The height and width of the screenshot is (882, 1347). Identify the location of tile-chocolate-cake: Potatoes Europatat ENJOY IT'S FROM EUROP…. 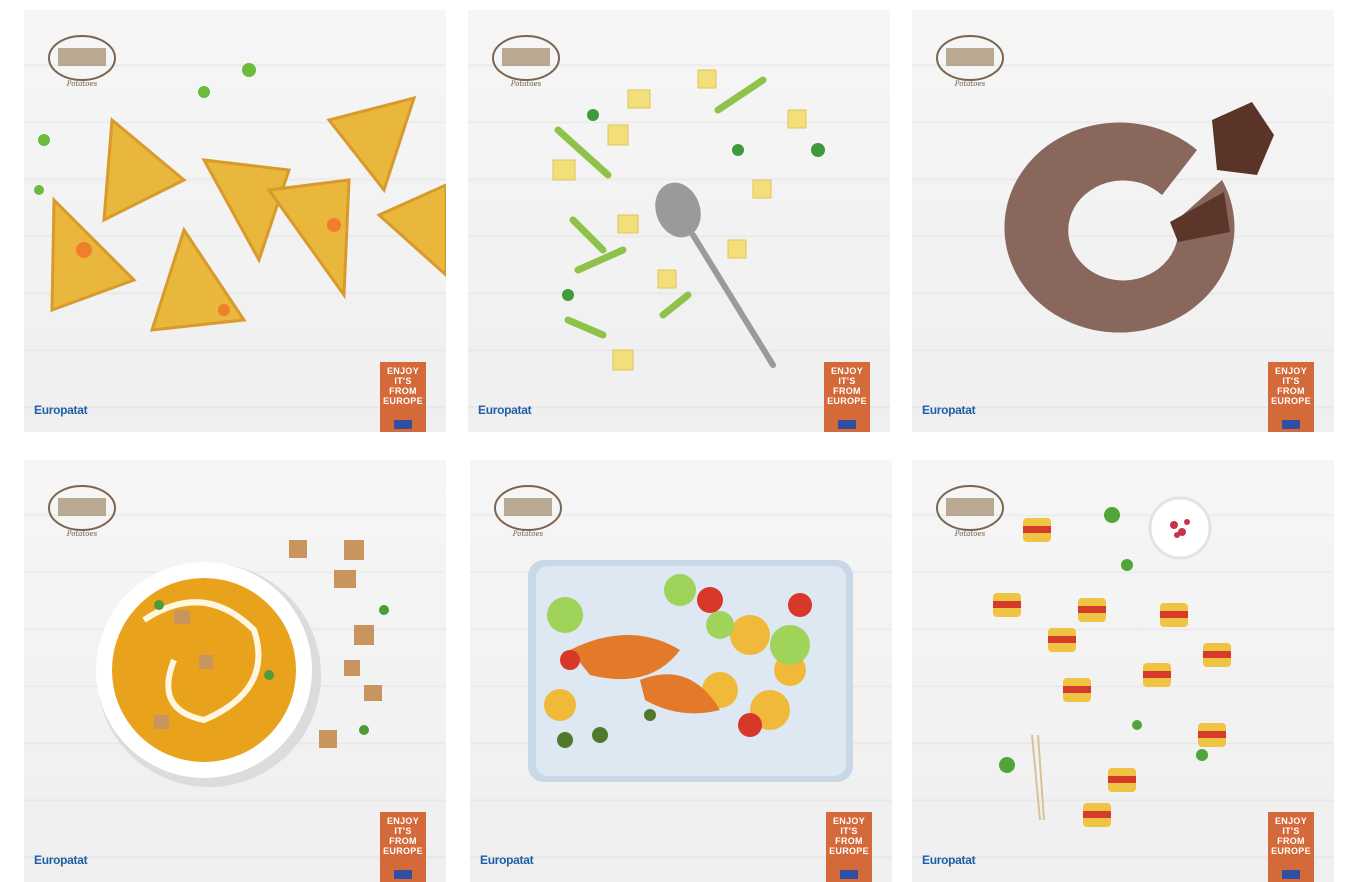
(1123, 221).